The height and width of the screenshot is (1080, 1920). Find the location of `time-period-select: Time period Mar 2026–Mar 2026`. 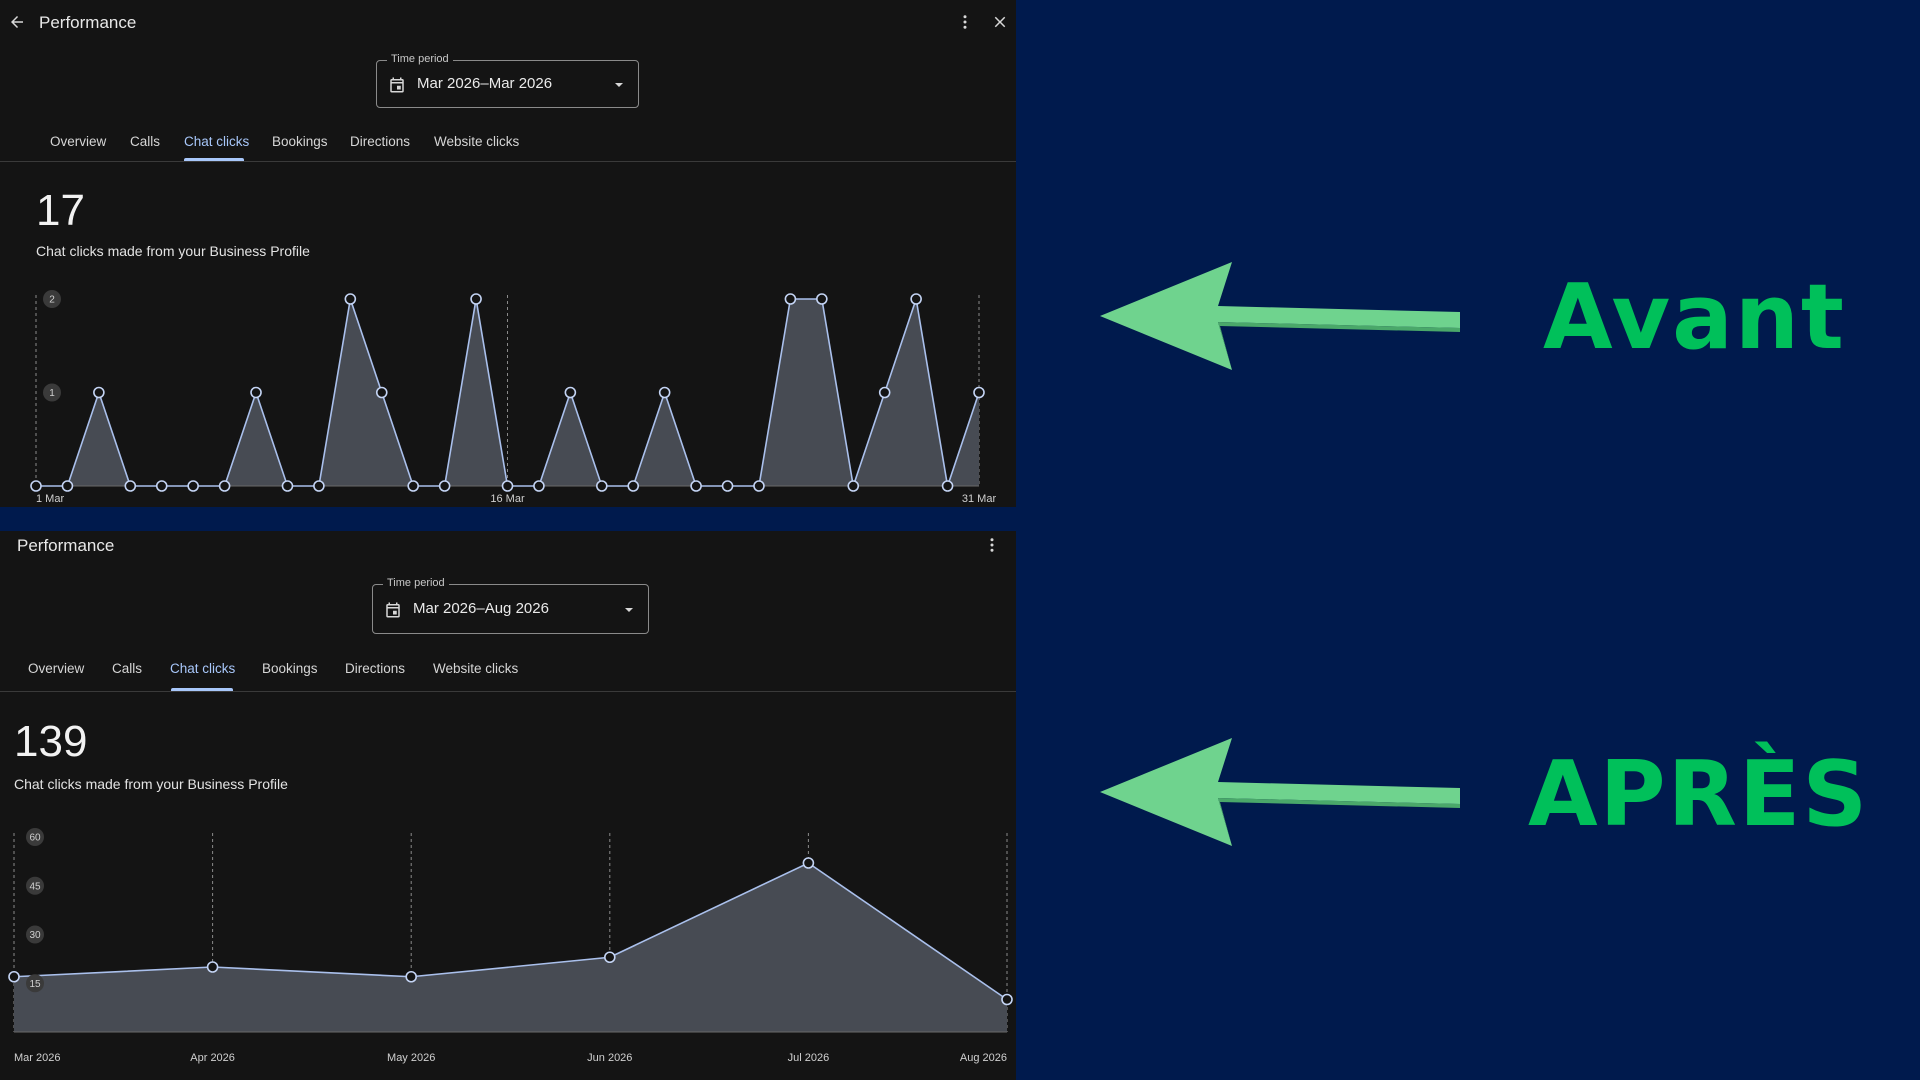

time-period-select: Time period Mar 2026–Mar 2026 is located at coordinates (507, 80).